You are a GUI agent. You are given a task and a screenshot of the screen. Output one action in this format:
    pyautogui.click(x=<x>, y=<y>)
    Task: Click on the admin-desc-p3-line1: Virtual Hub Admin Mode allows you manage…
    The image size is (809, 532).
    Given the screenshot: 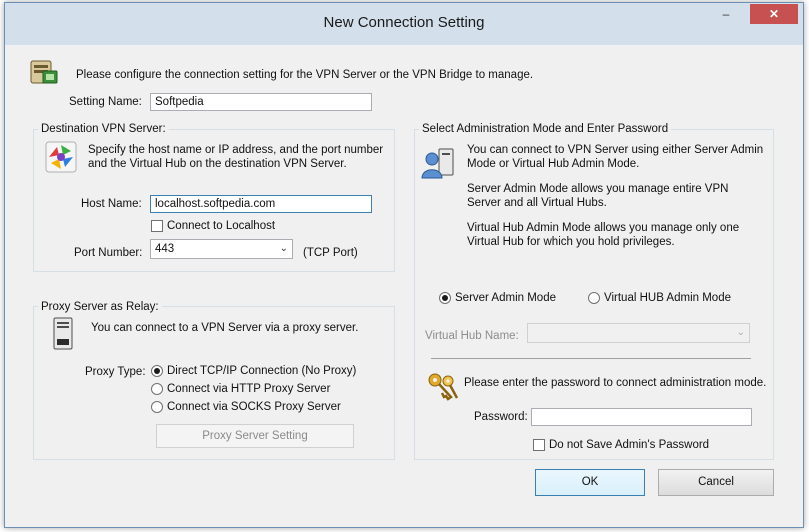 What is the action you would take?
    pyautogui.click(x=603, y=228)
    